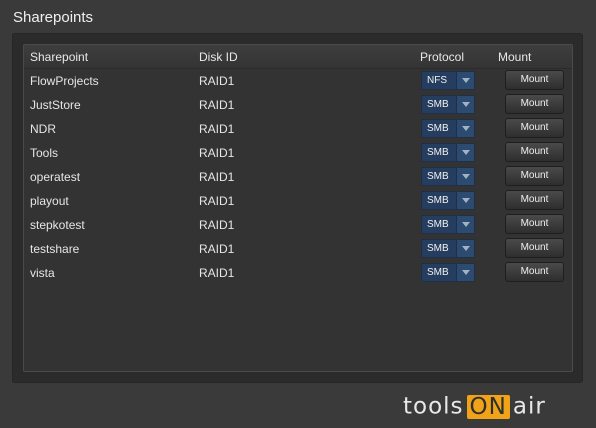  I want to click on logo-text-tools: tools, so click(433, 406).